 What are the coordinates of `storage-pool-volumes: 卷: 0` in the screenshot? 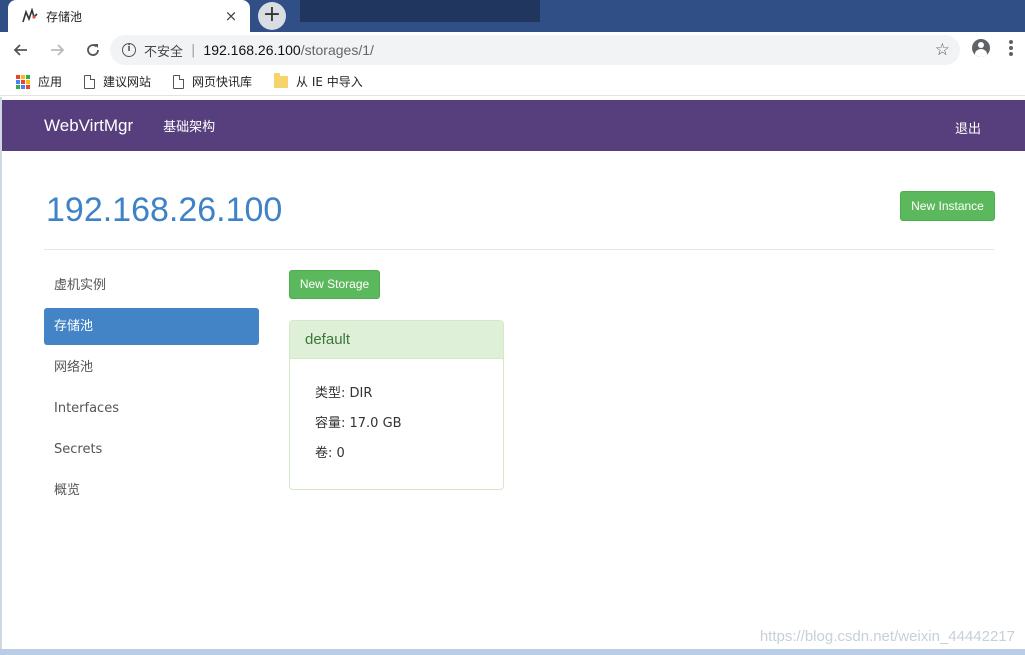 It's located at (330, 453).